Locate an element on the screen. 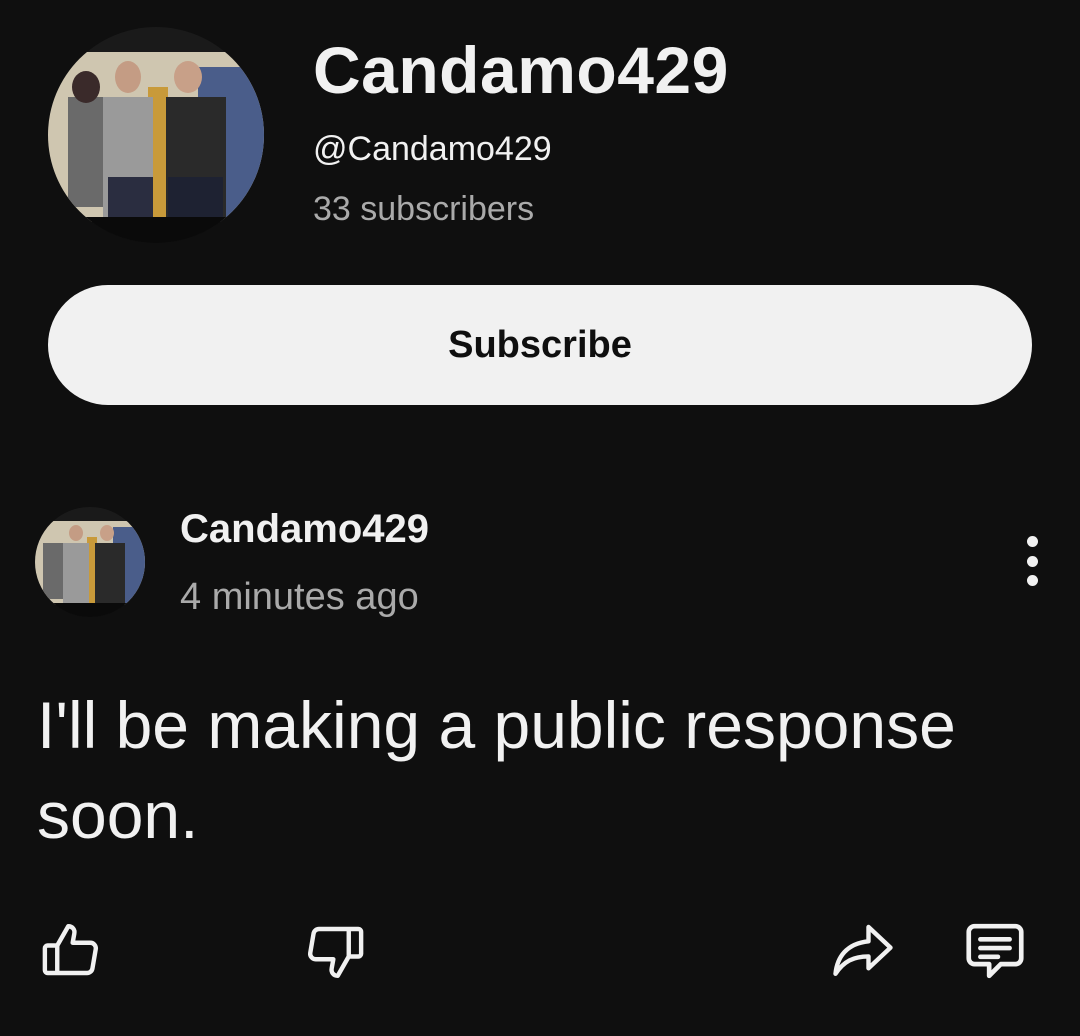 This screenshot has width=1080, height=1036. dislike-button is located at coordinates (335, 951).